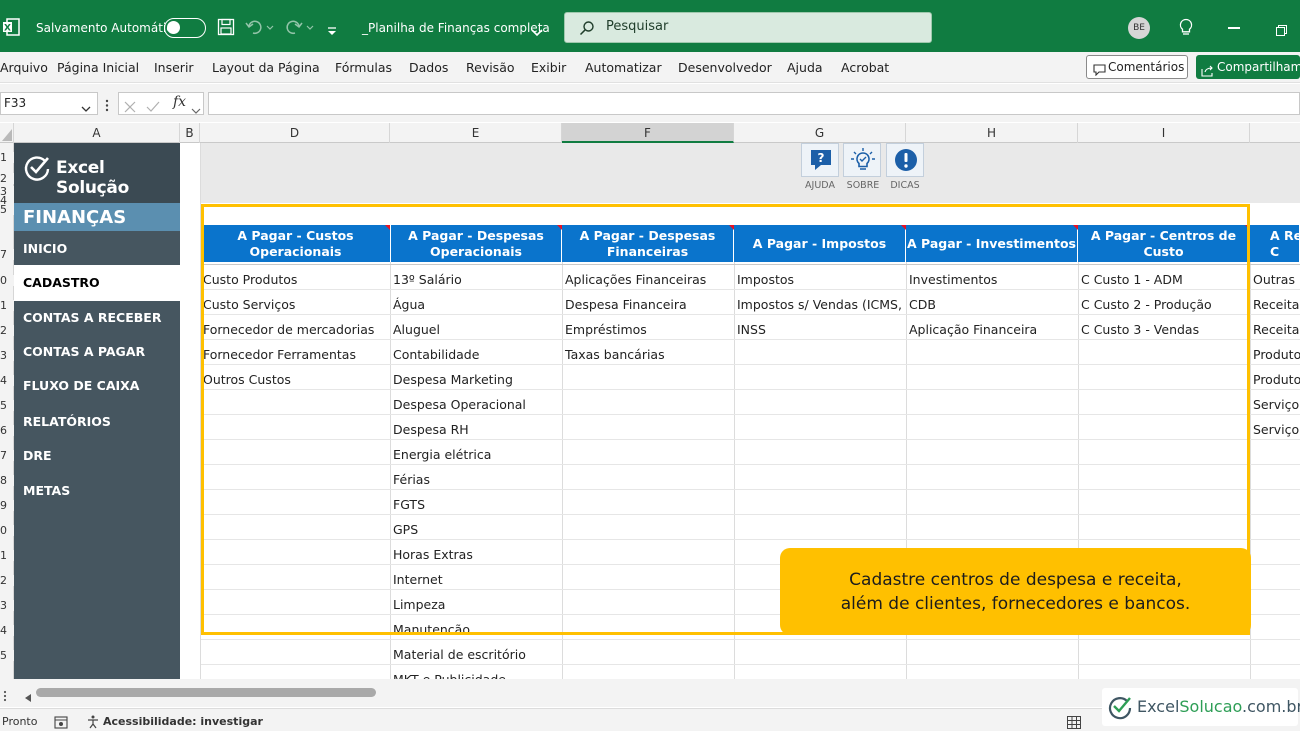  I want to click on confirm-icon, so click(153, 105).